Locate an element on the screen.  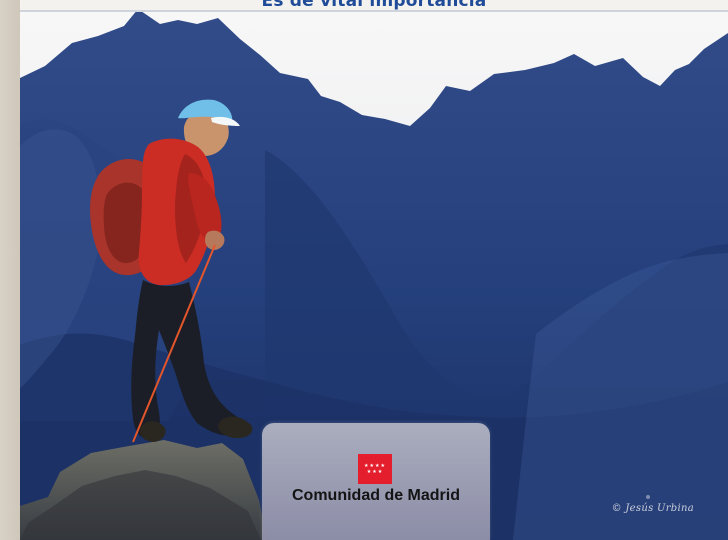
copyright-mark-dot is located at coordinates (648, 497).